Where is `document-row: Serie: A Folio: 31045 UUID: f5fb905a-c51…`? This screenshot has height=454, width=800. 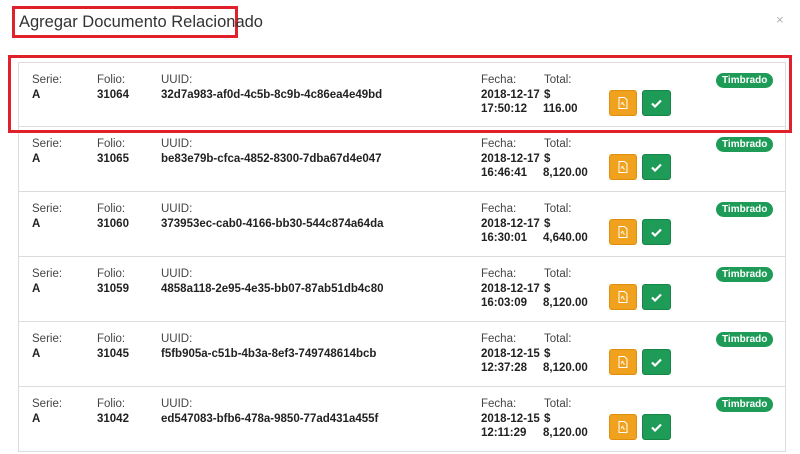 document-row: Serie: A Folio: 31045 UUID: f5fb905a-c51… is located at coordinates (402, 354).